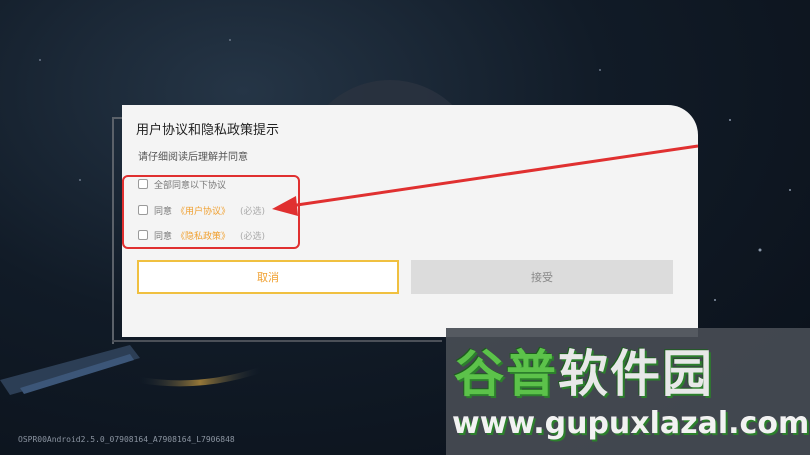 The image size is (810, 455). Describe the element at coordinates (636, 374) in the screenshot. I see `watermark-title-part2: 软件园` at that location.